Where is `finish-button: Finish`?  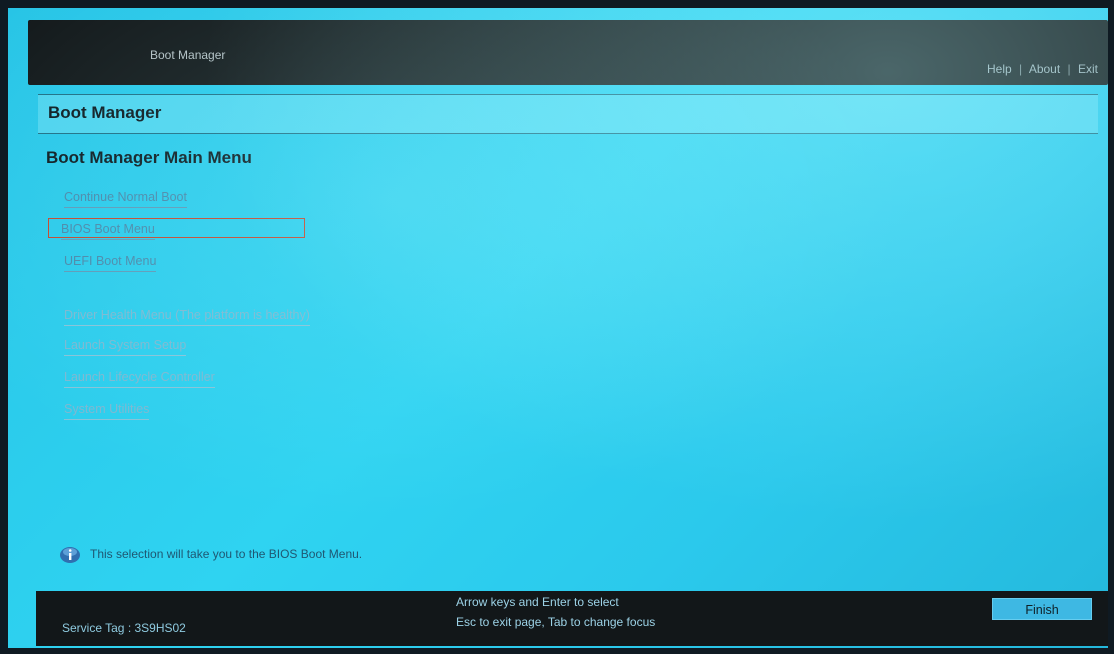 finish-button: Finish is located at coordinates (1042, 609).